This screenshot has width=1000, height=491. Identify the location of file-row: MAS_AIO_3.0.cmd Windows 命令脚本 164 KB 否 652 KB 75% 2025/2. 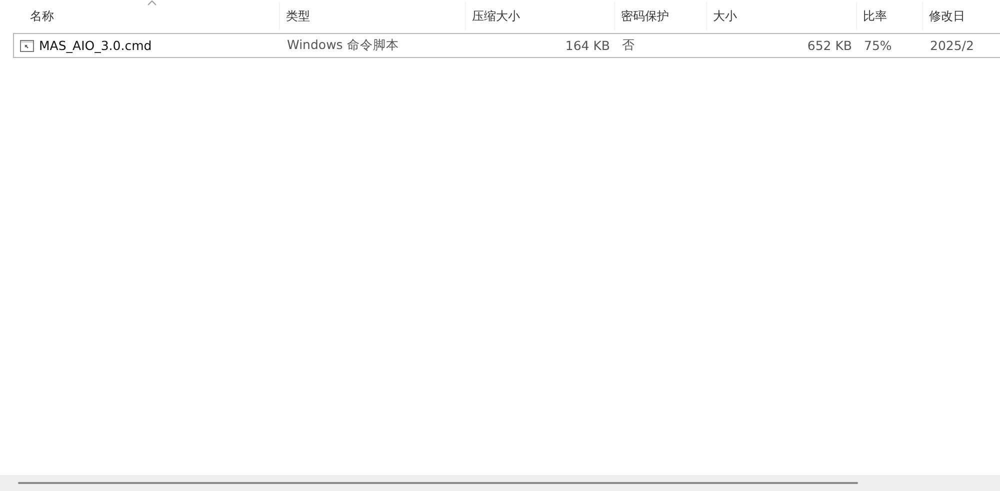
(506, 45).